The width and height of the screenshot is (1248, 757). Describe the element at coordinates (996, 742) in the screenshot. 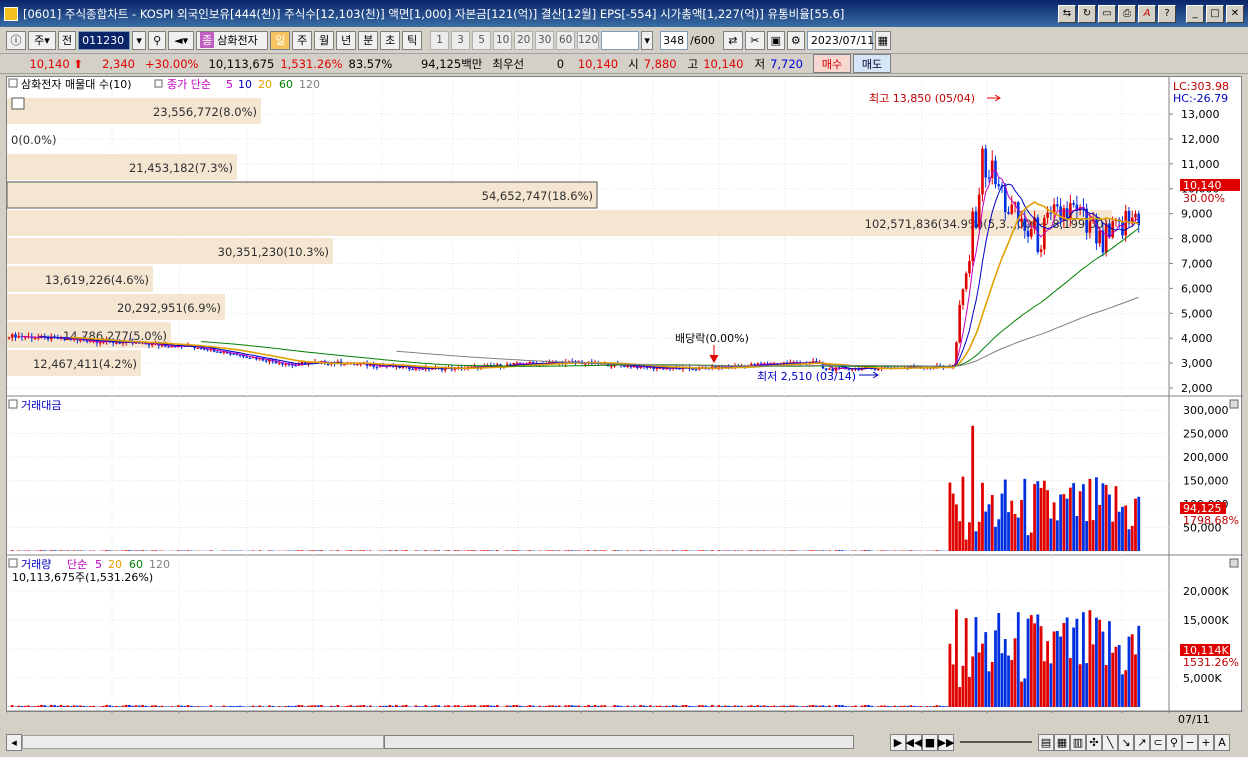

I see `zoom-slider` at that location.